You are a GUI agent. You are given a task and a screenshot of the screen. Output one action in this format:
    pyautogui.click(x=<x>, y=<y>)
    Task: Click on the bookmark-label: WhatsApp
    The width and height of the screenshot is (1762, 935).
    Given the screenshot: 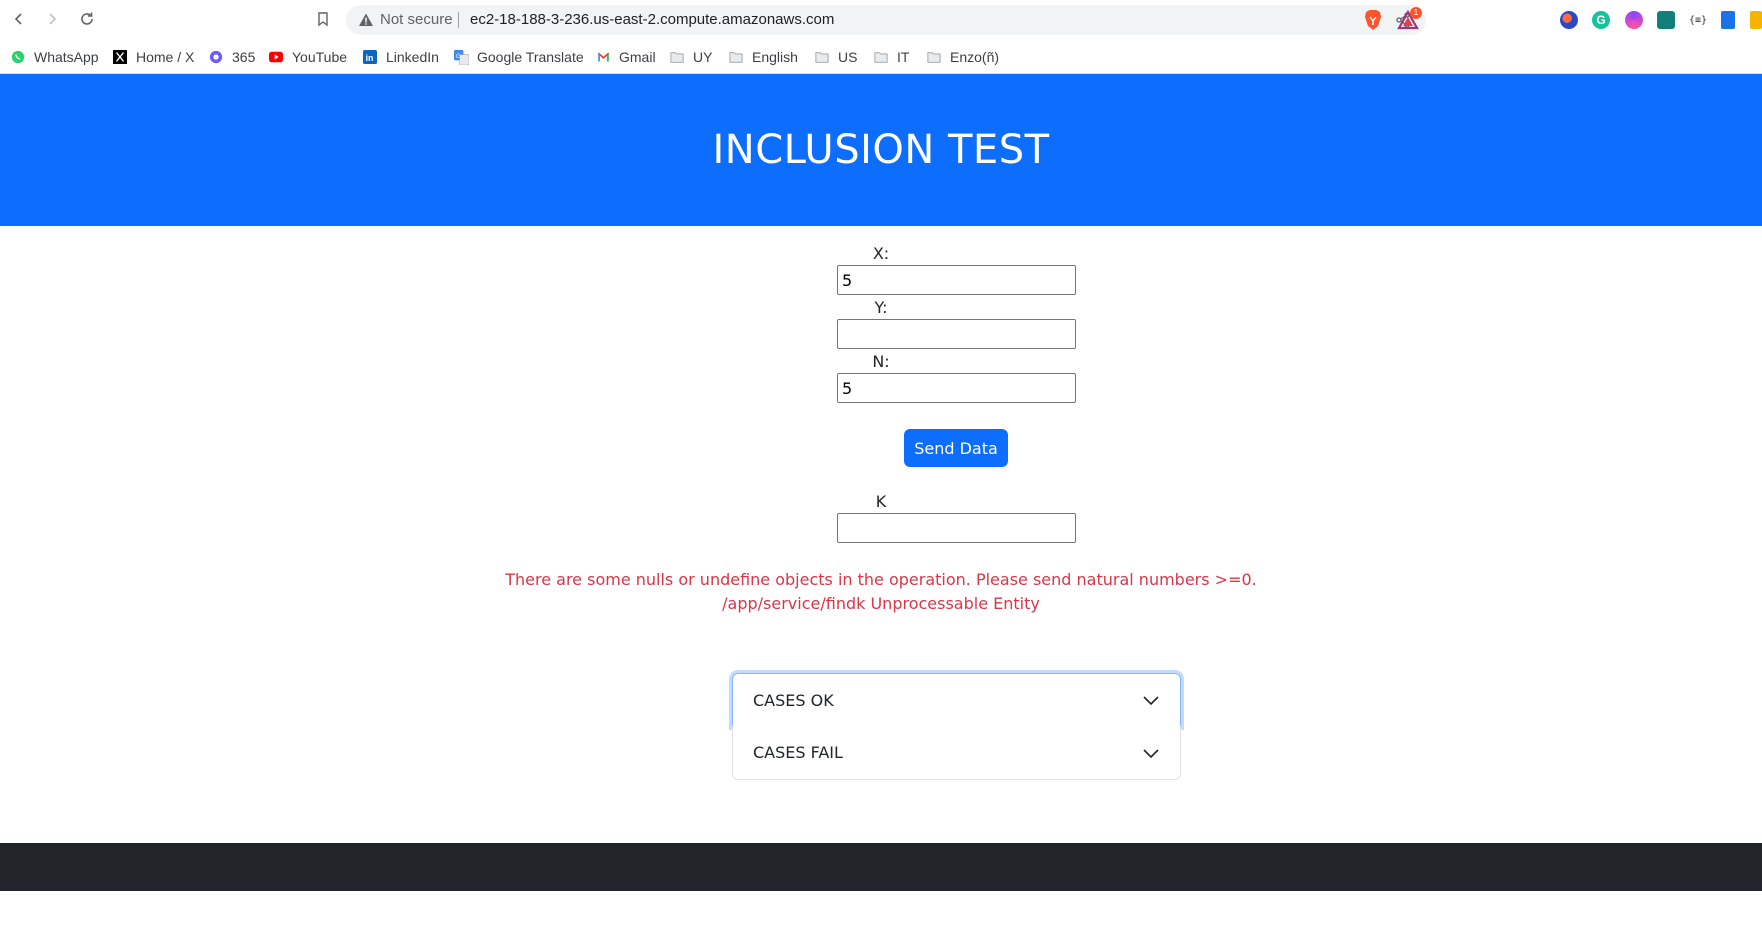 What is the action you would take?
    pyautogui.click(x=66, y=57)
    